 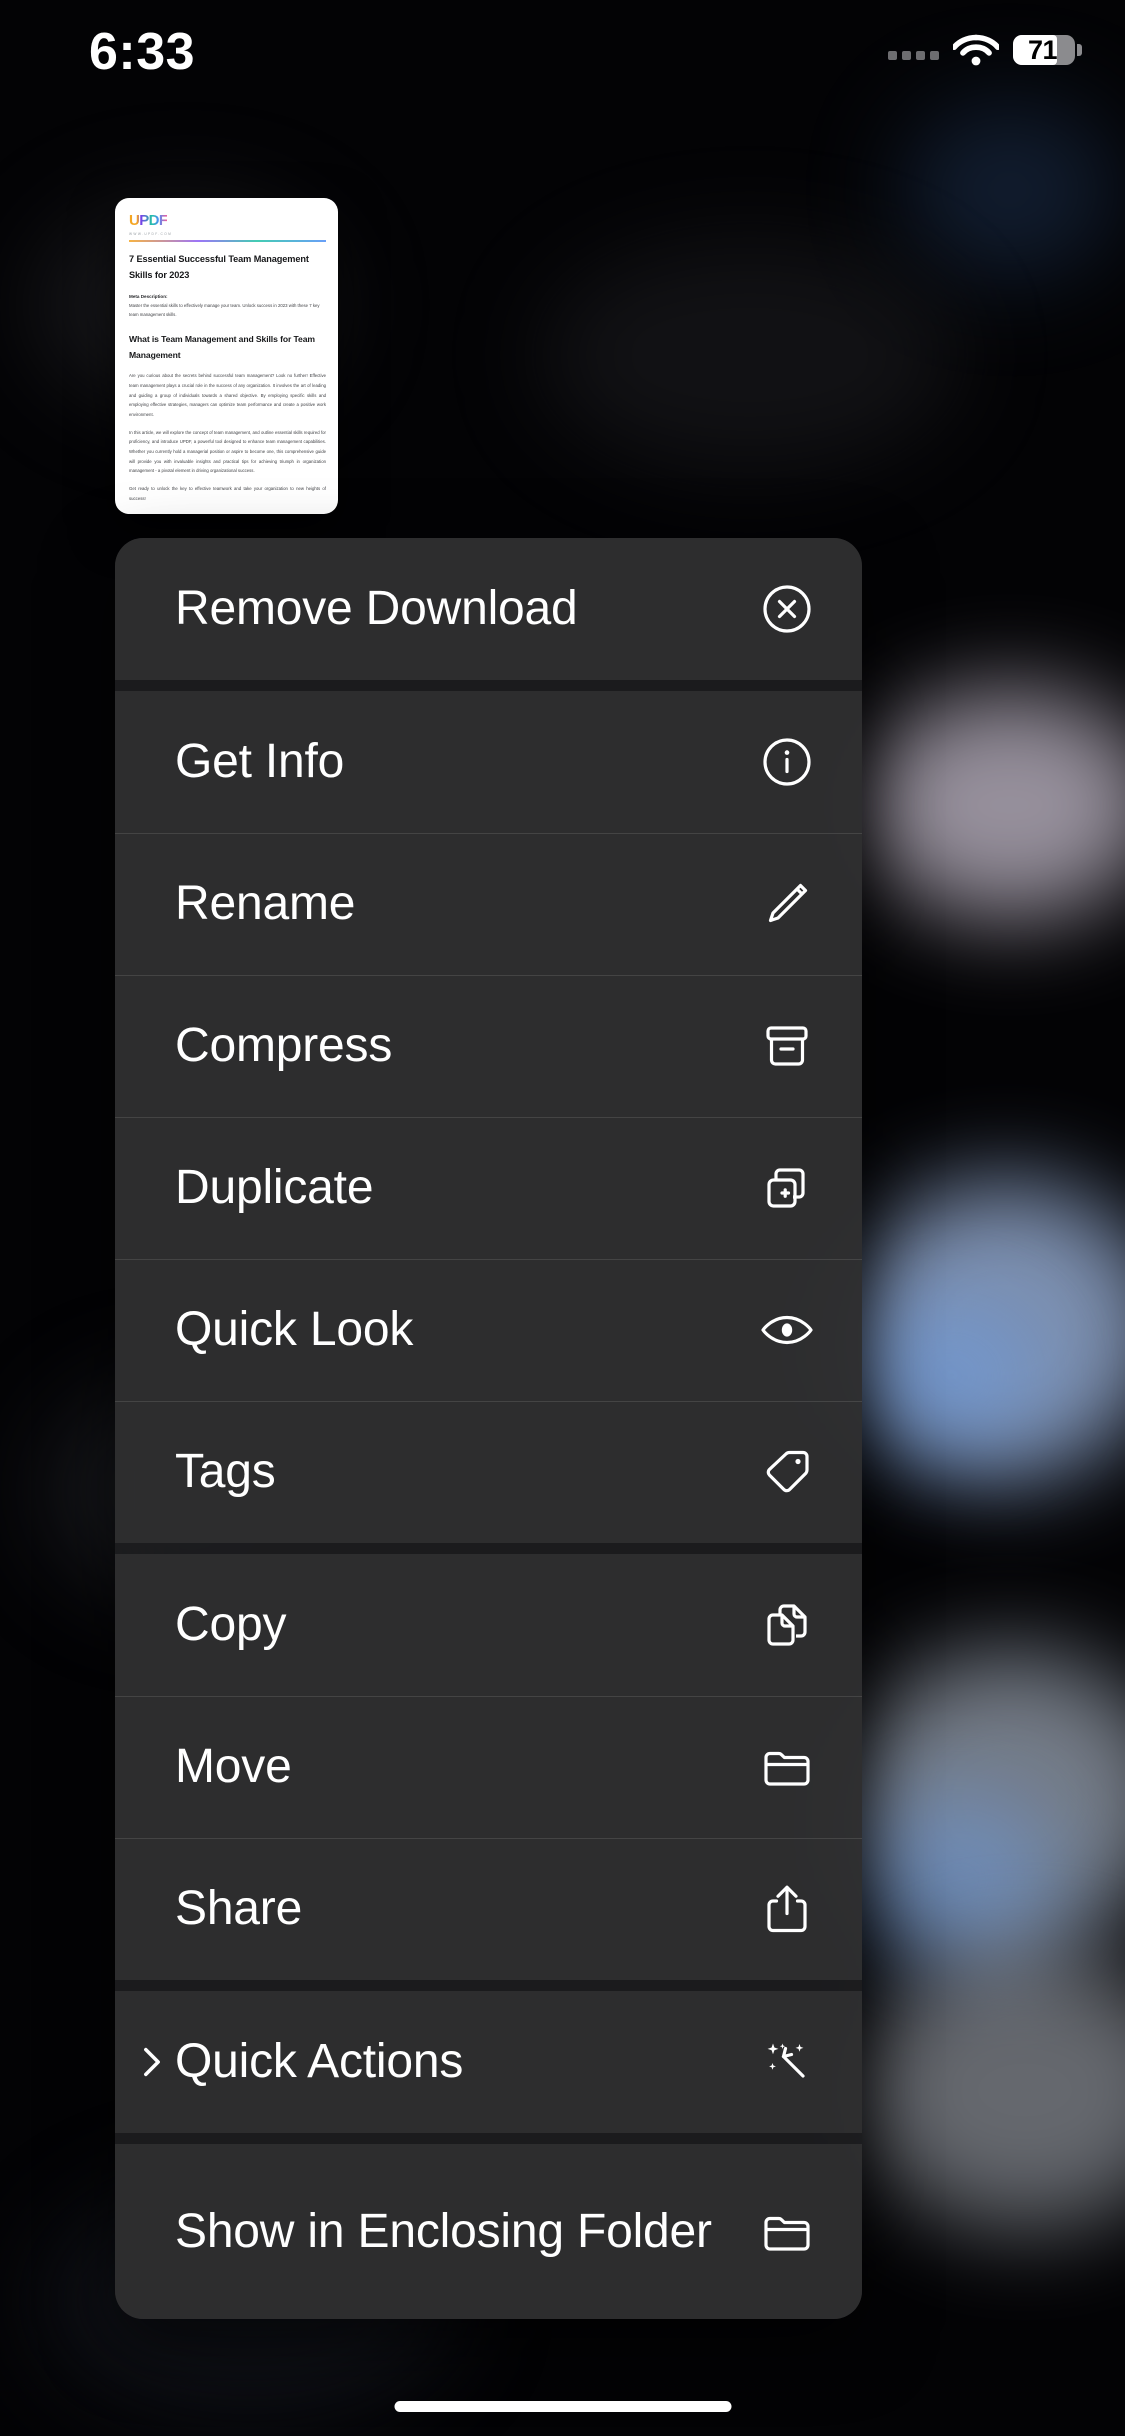 I want to click on plus-square-on-square-icon, so click(x=787, y=1188).